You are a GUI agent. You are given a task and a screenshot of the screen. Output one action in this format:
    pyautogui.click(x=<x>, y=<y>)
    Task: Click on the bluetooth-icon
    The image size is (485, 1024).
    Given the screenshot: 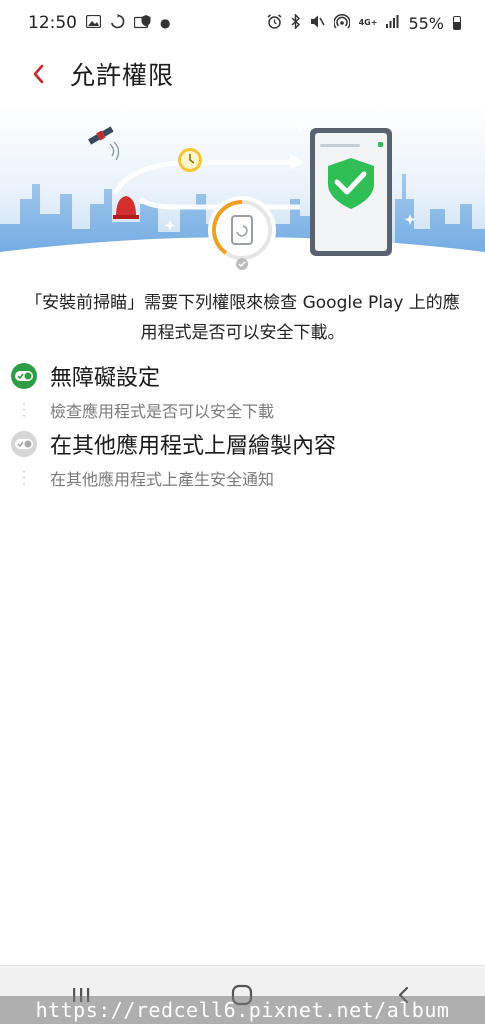 What is the action you would take?
    pyautogui.click(x=296, y=22)
    